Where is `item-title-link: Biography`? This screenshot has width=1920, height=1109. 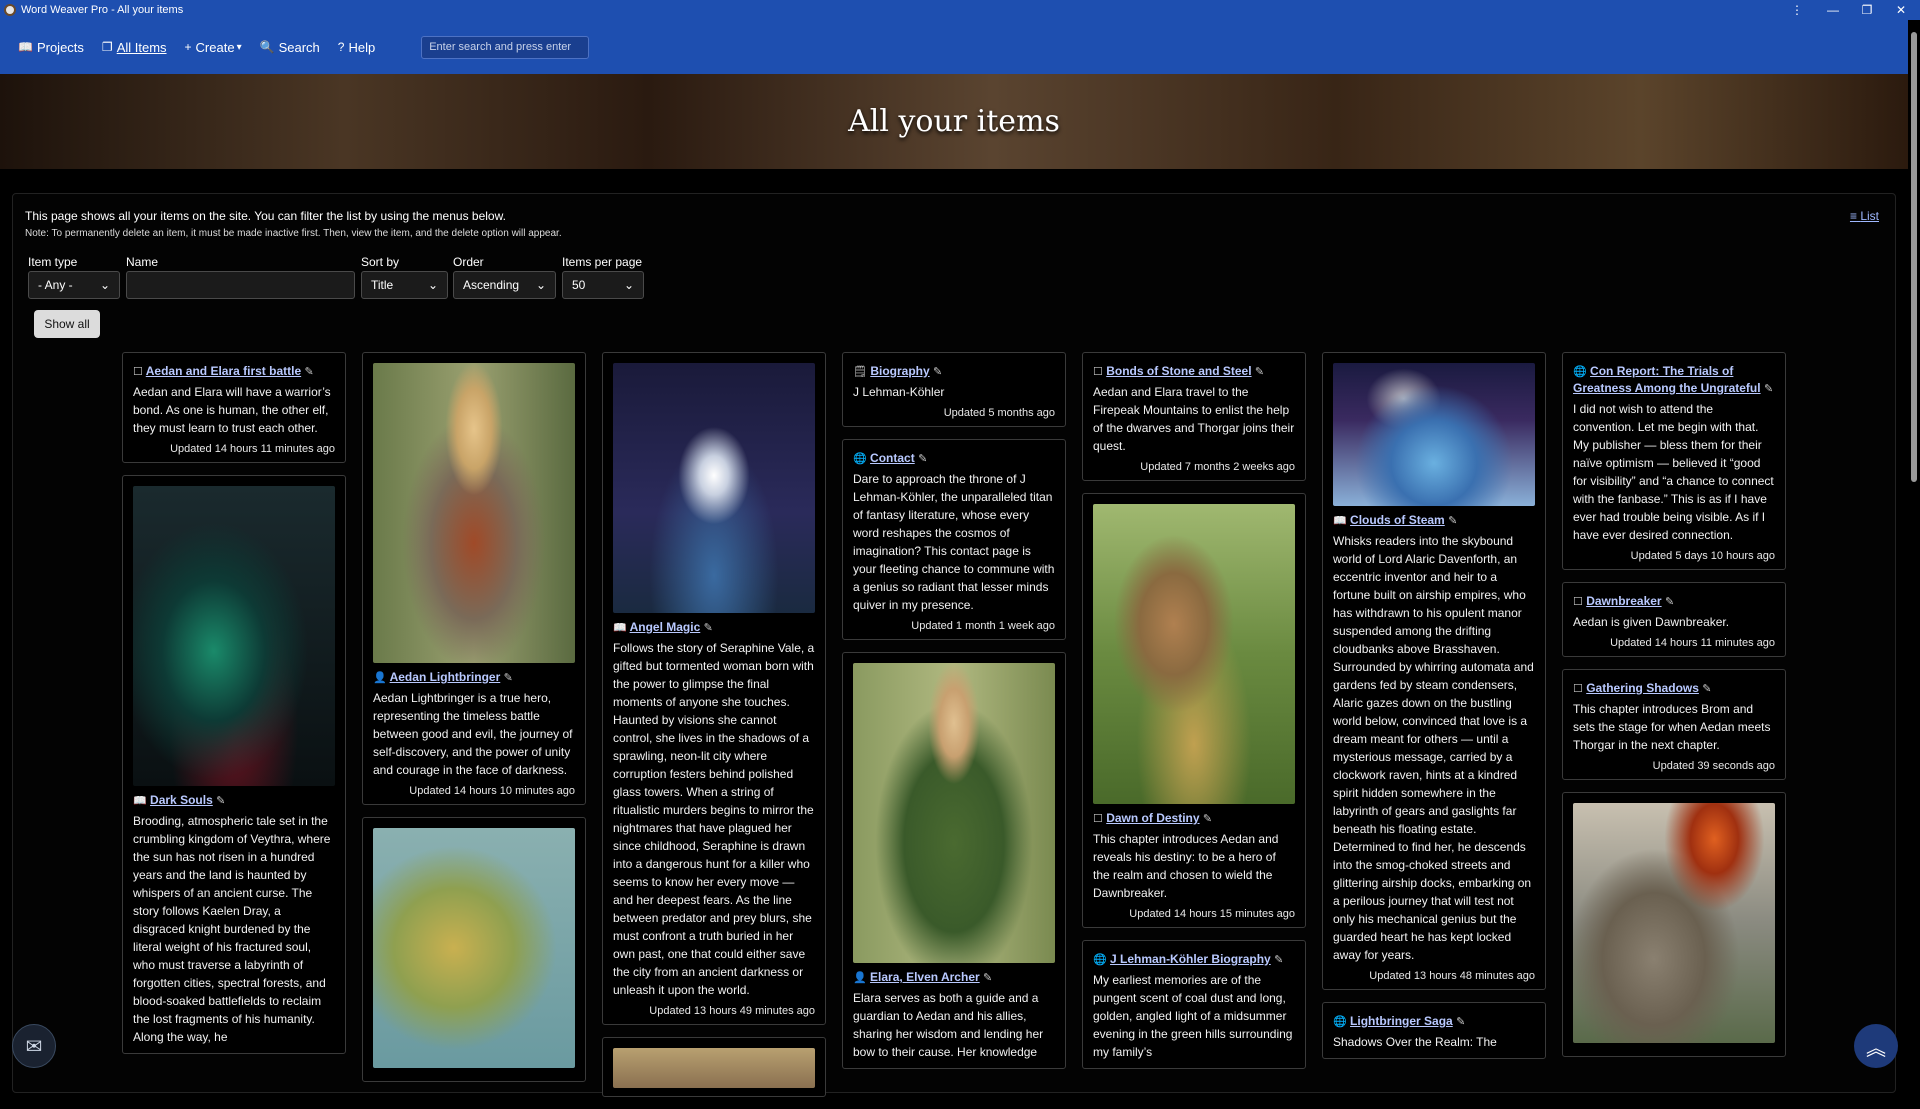
item-title-link: Biography is located at coordinates (899, 371).